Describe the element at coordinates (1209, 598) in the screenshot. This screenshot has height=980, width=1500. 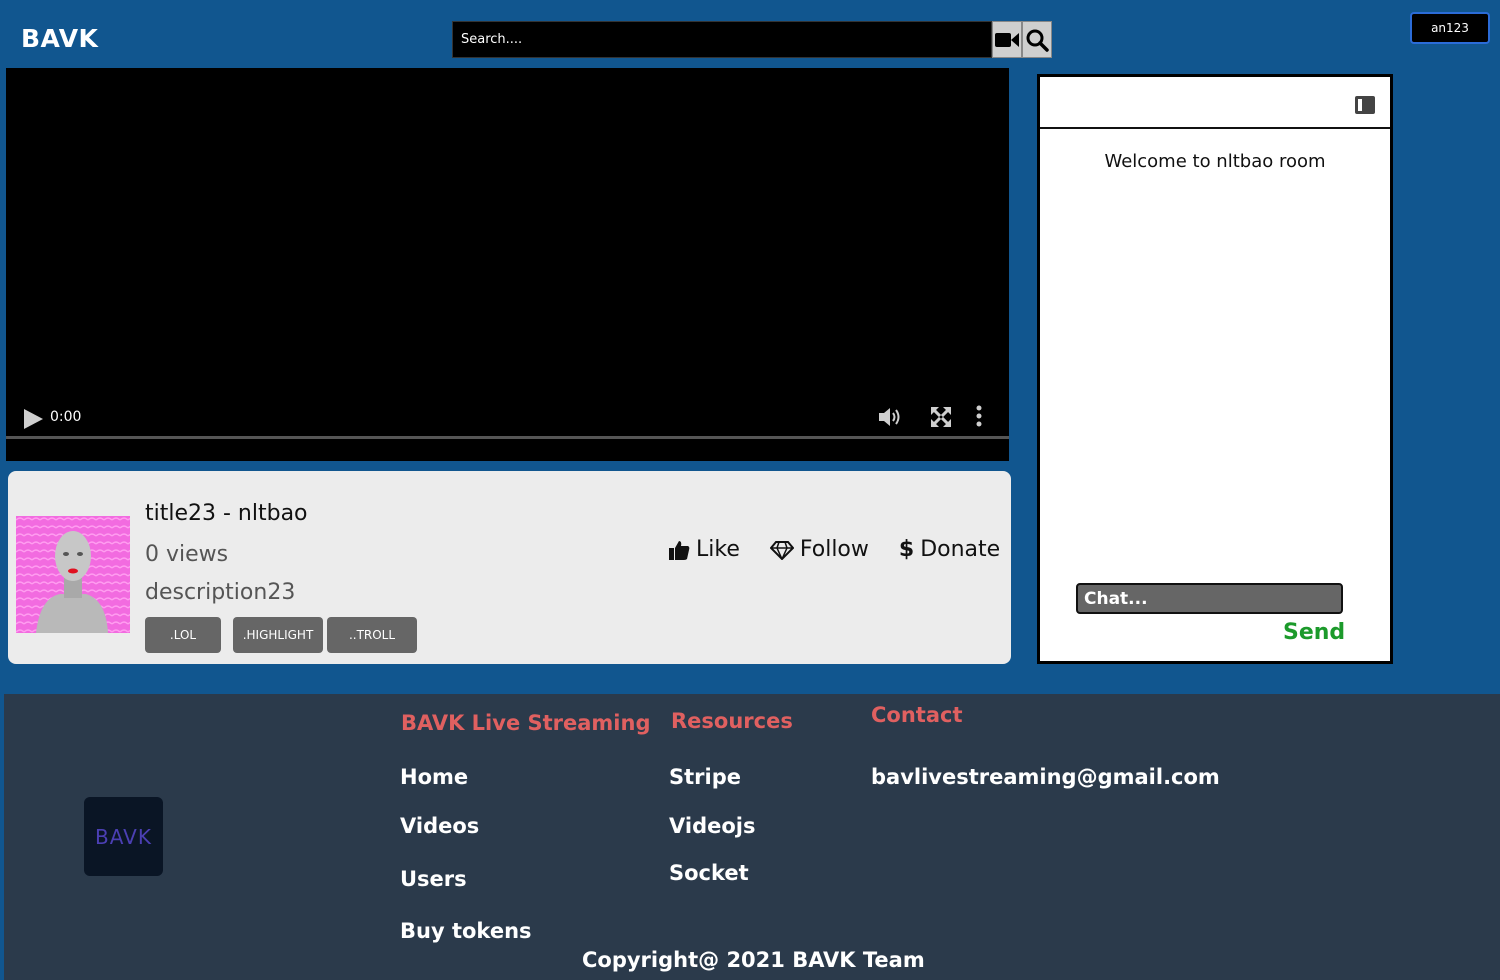
I see `chat-input` at that location.